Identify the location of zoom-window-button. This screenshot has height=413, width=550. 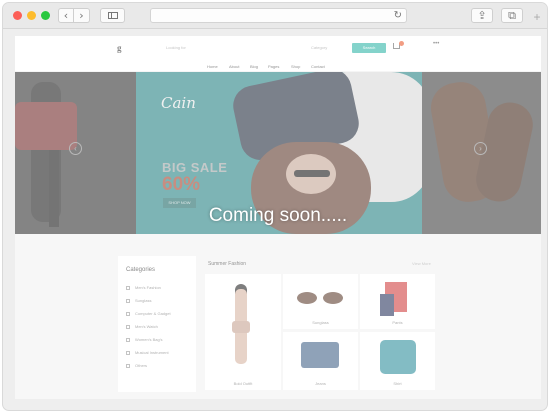
(45, 15).